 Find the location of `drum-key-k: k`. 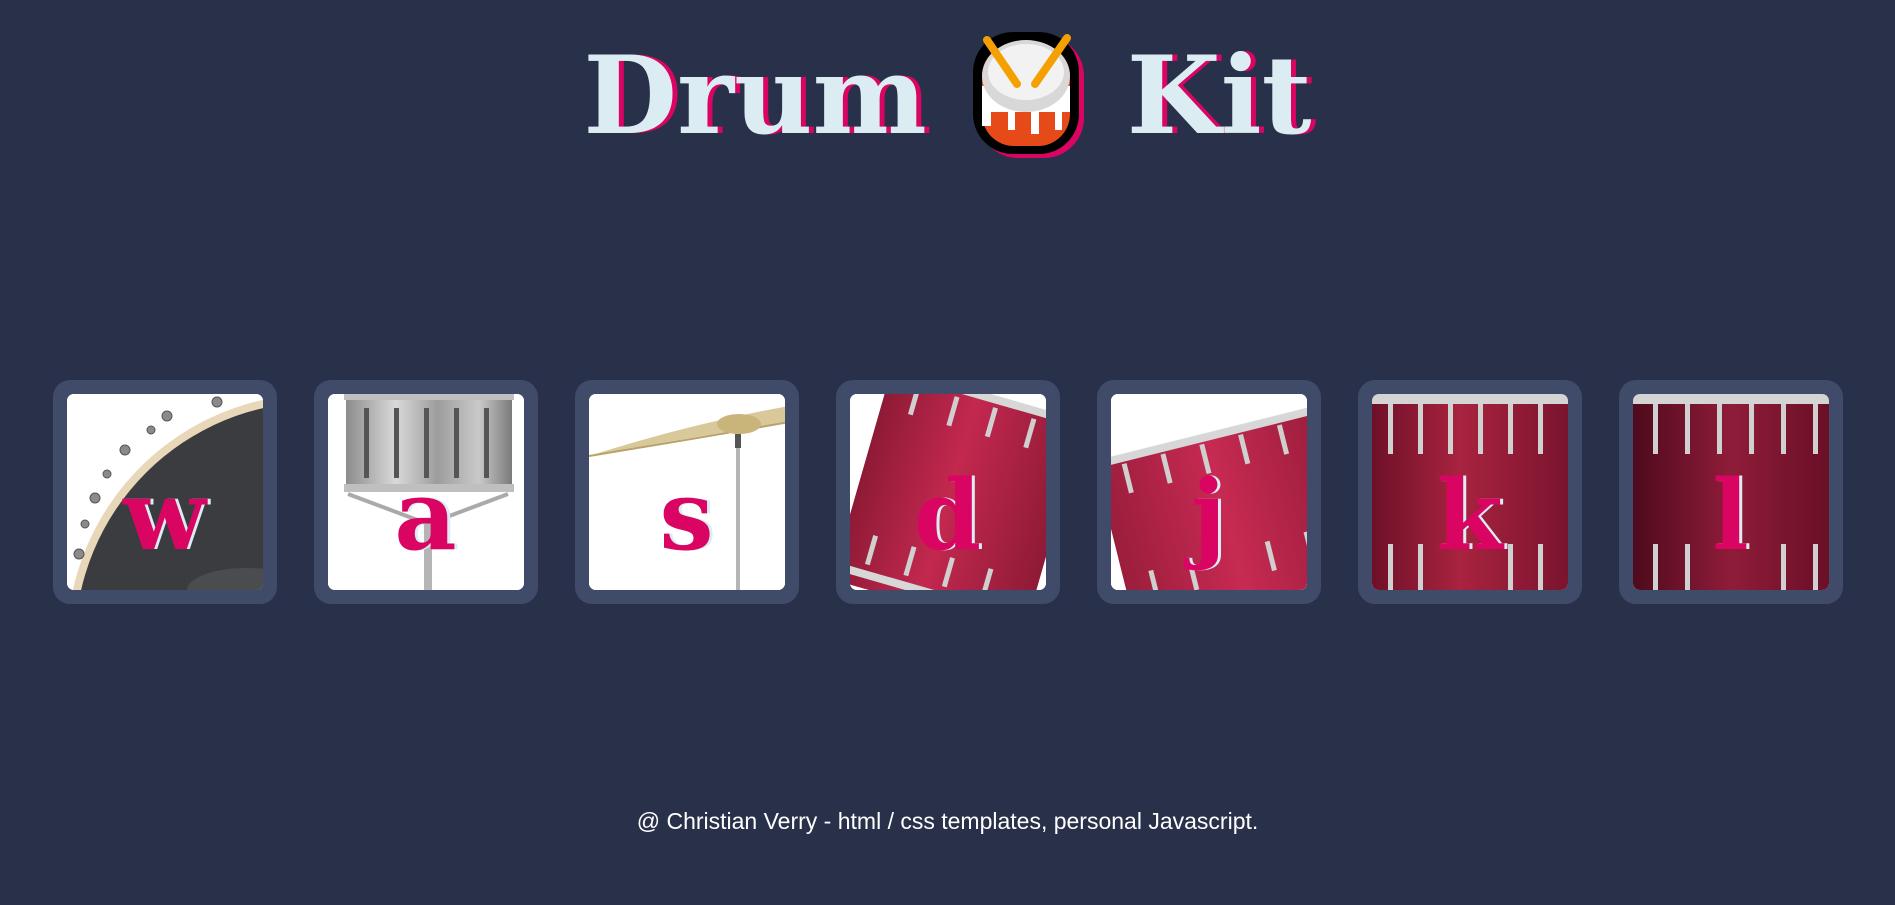

drum-key-k: k is located at coordinates (1469, 492).